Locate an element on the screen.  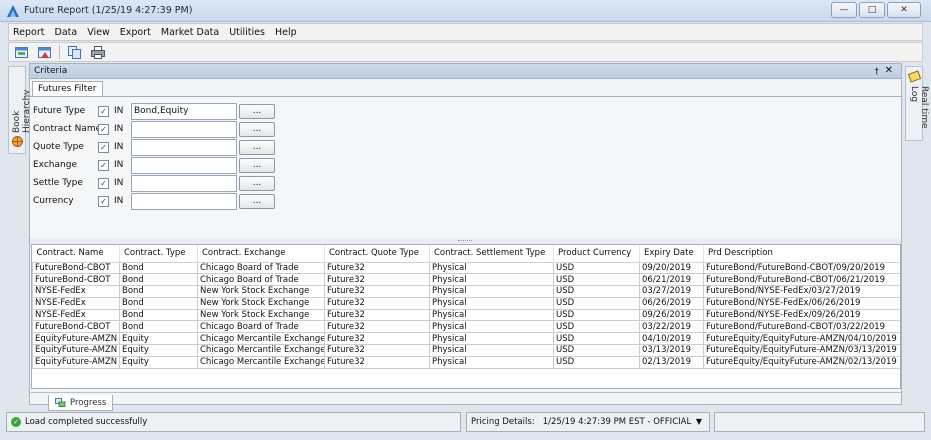
table-cell: FutureBond/NYSE-FedEx/03/27/2019 is located at coordinates (801, 291).